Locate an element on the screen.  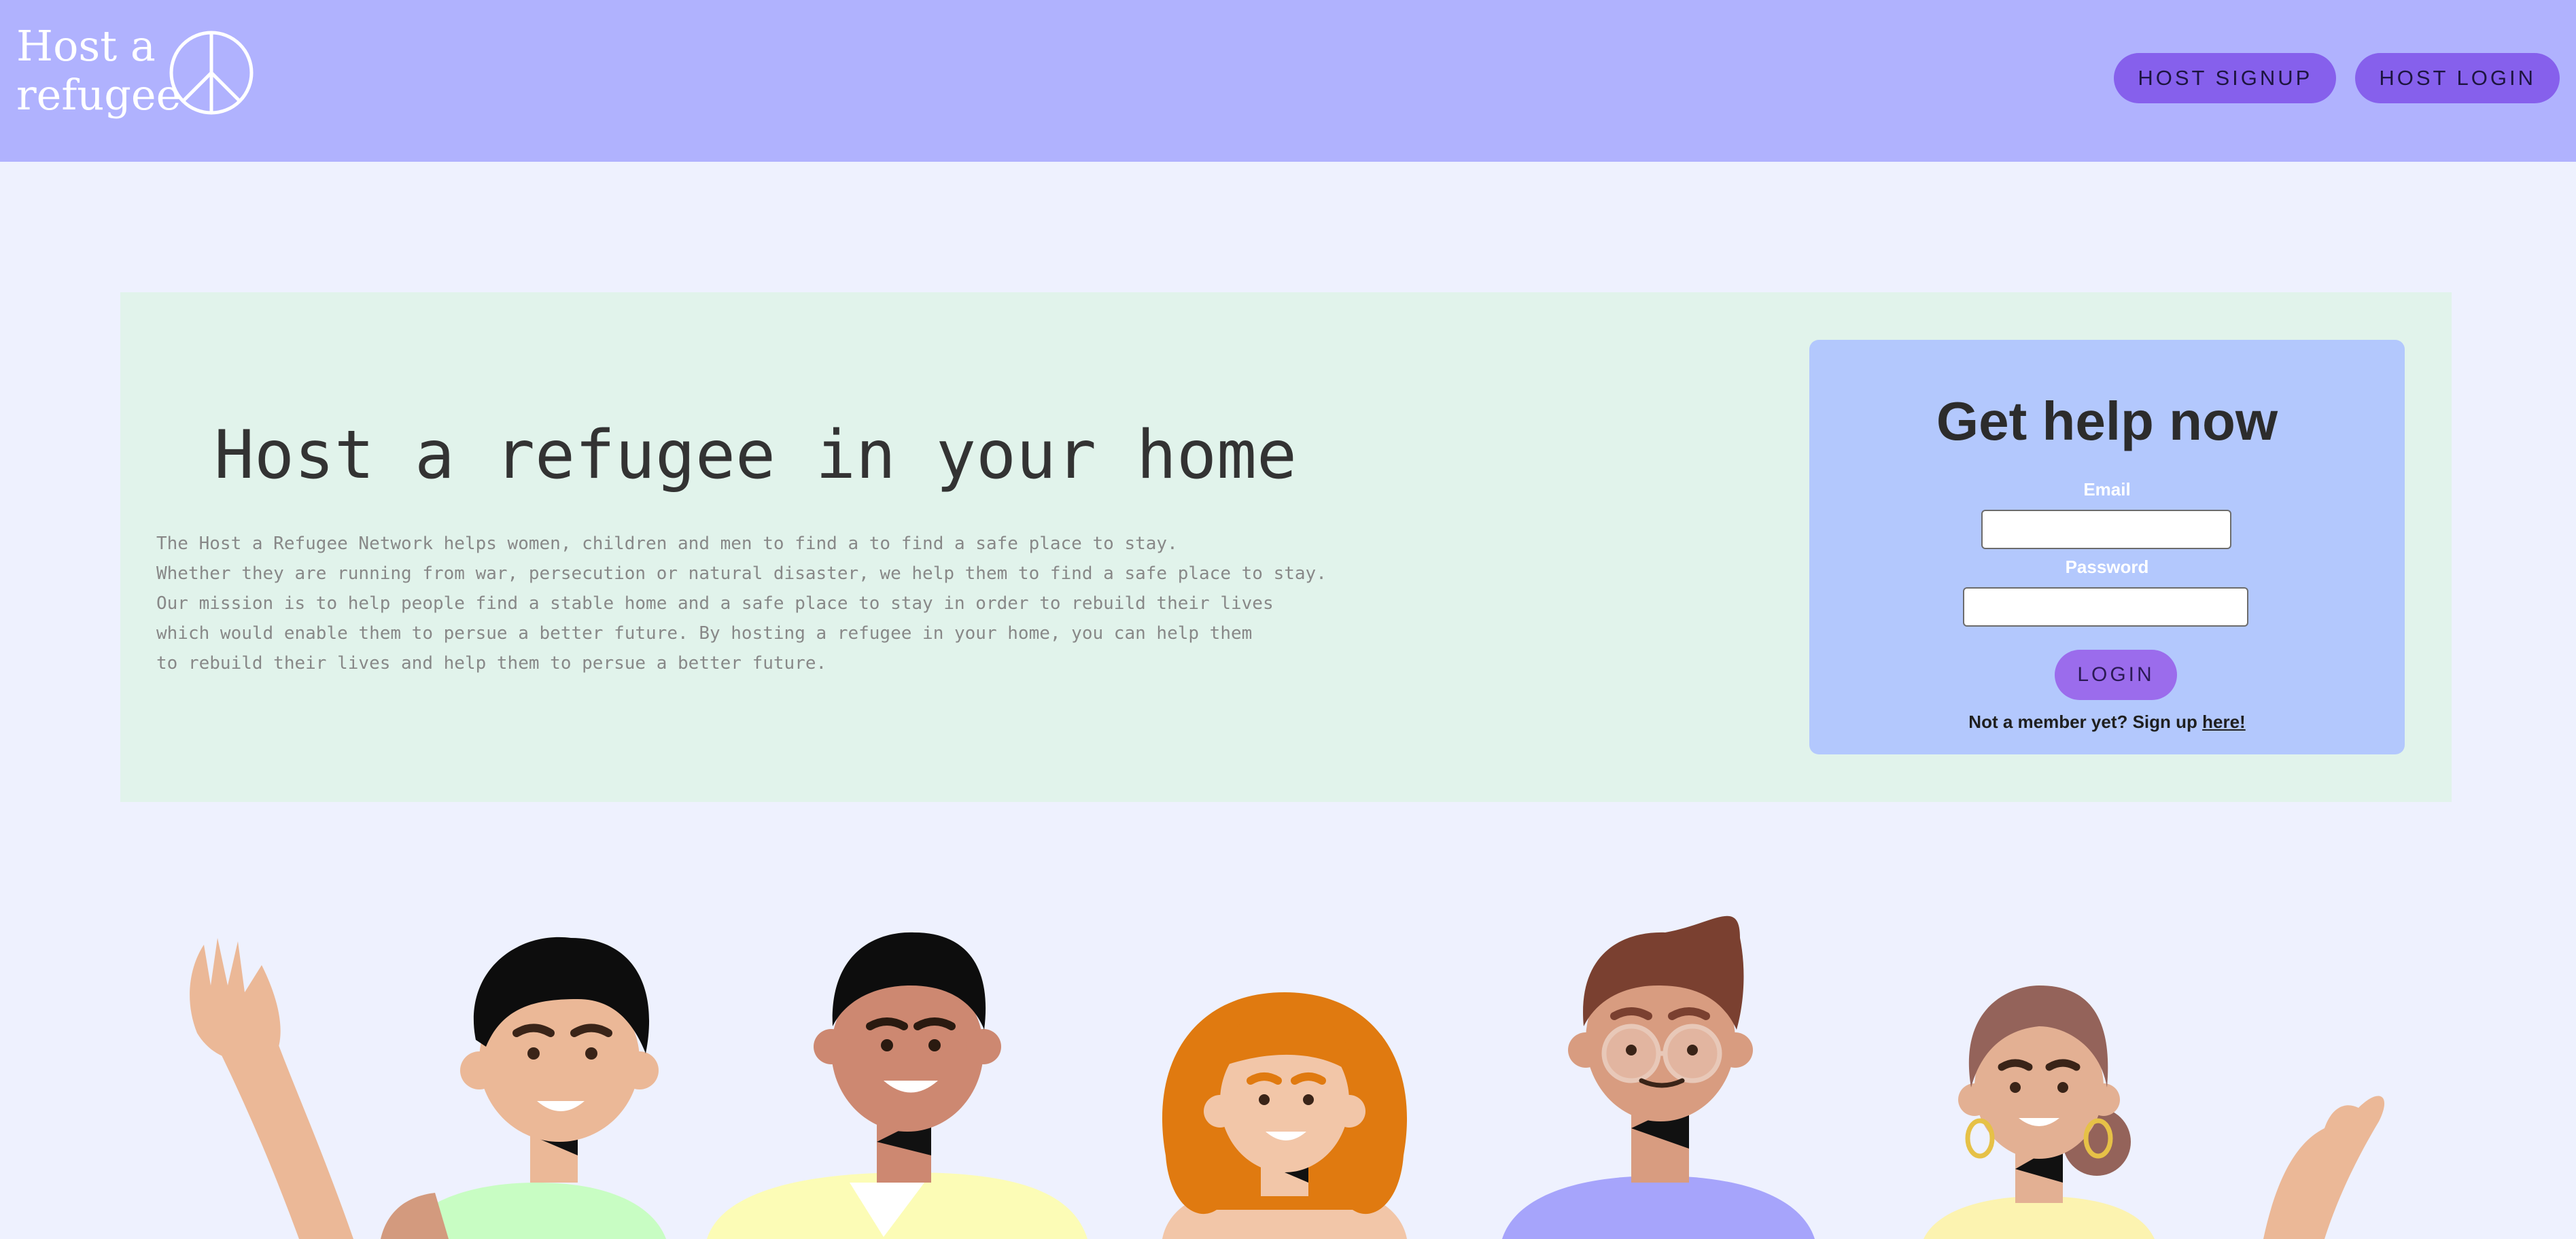
email-label: Email is located at coordinates (2107, 489).